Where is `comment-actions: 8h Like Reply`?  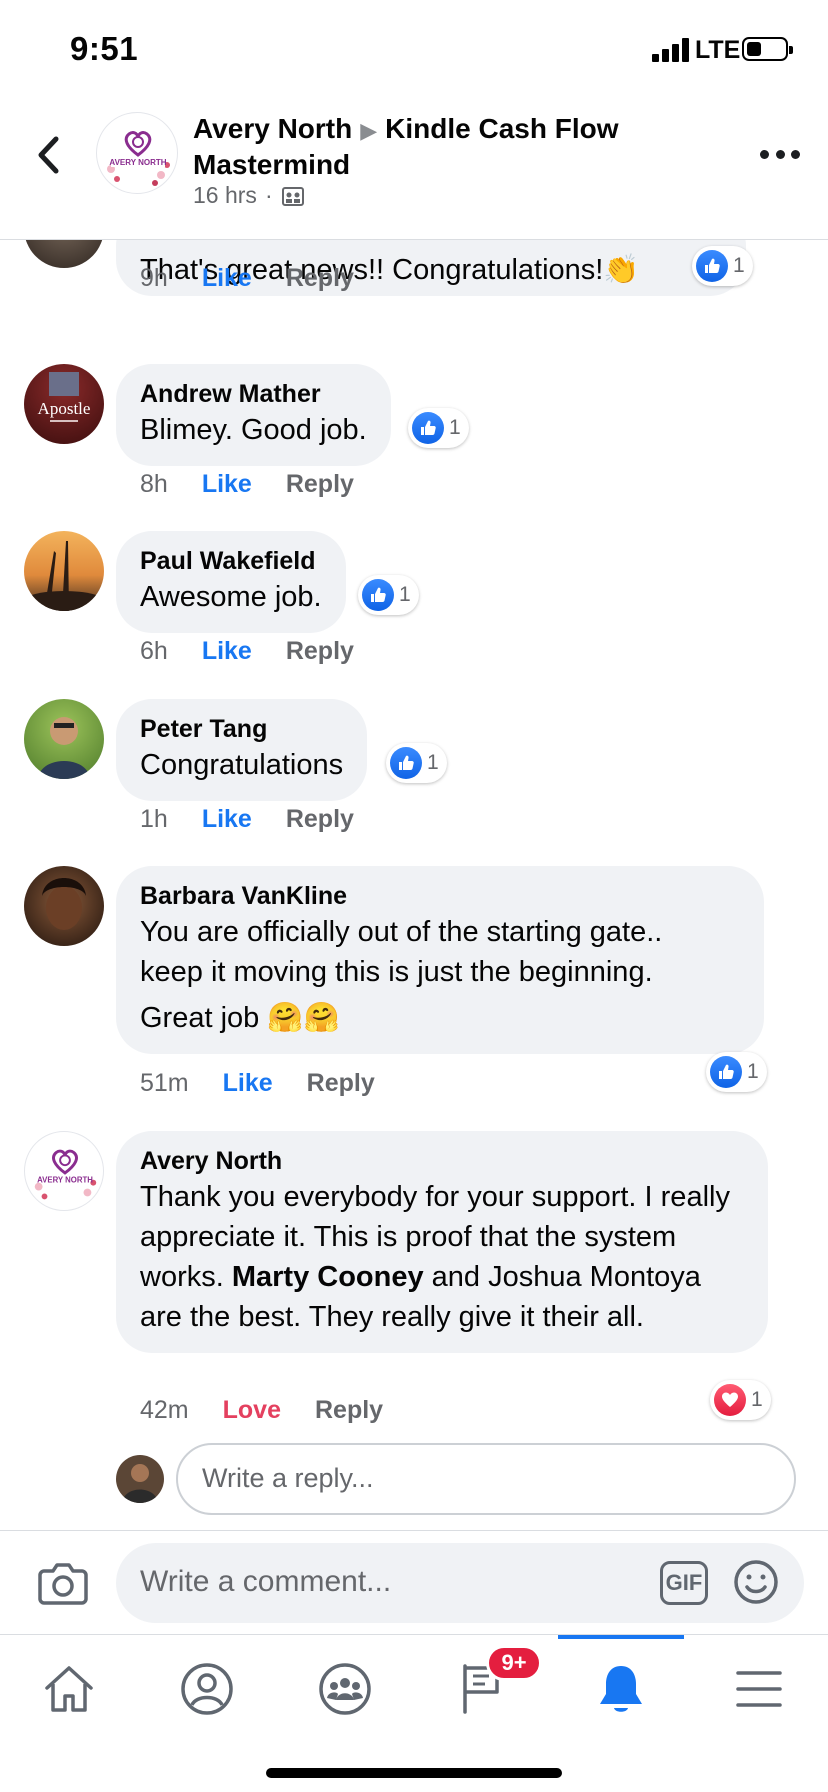
comment-actions: 8h Like Reply is located at coordinates (247, 484).